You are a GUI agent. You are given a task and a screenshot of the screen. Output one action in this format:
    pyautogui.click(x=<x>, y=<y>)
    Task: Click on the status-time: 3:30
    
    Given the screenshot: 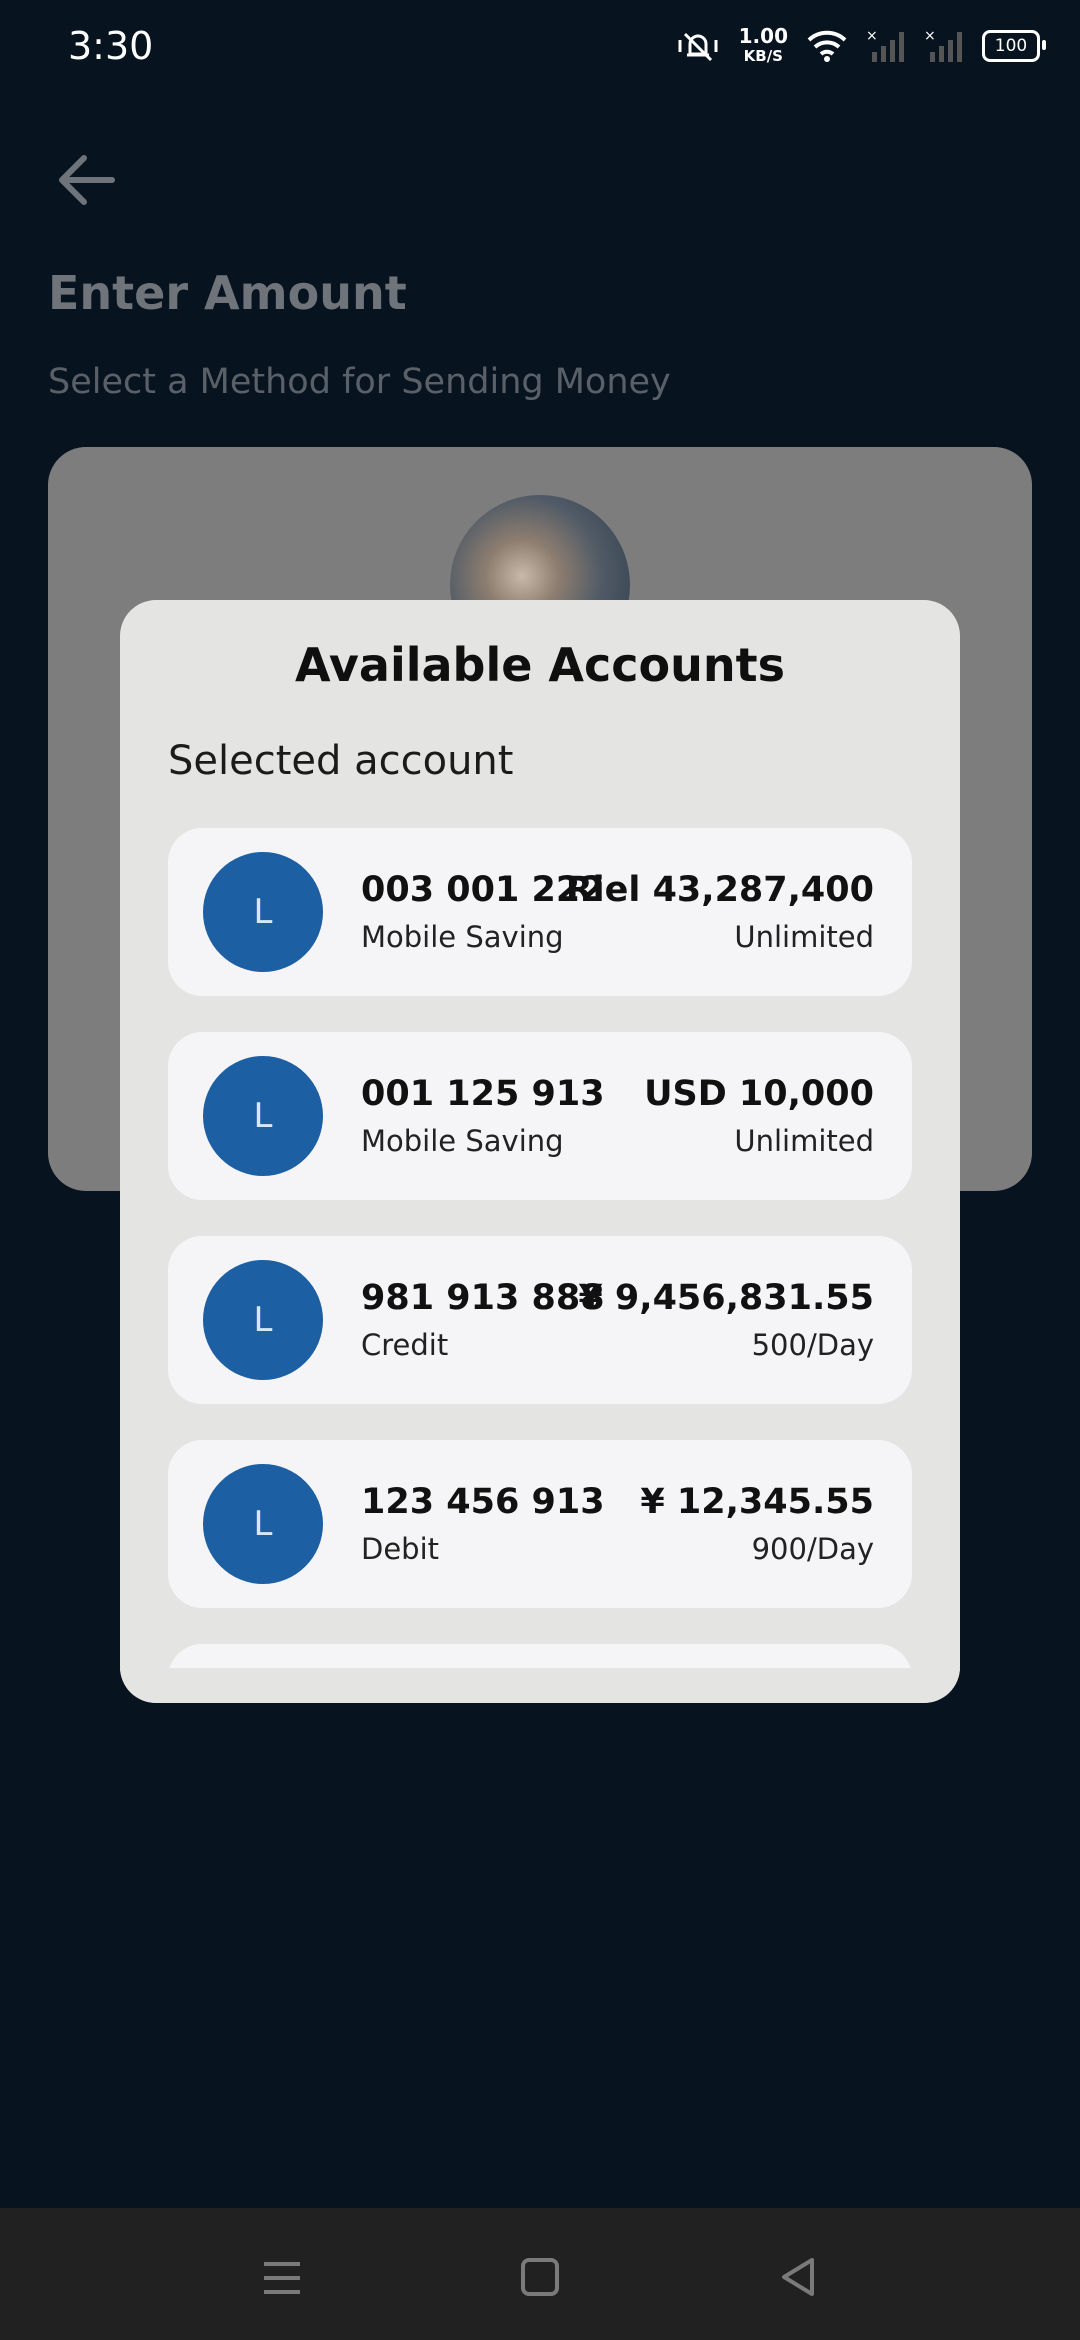 What is the action you would take?
    pyautogui.click(x=111, y=46)
    